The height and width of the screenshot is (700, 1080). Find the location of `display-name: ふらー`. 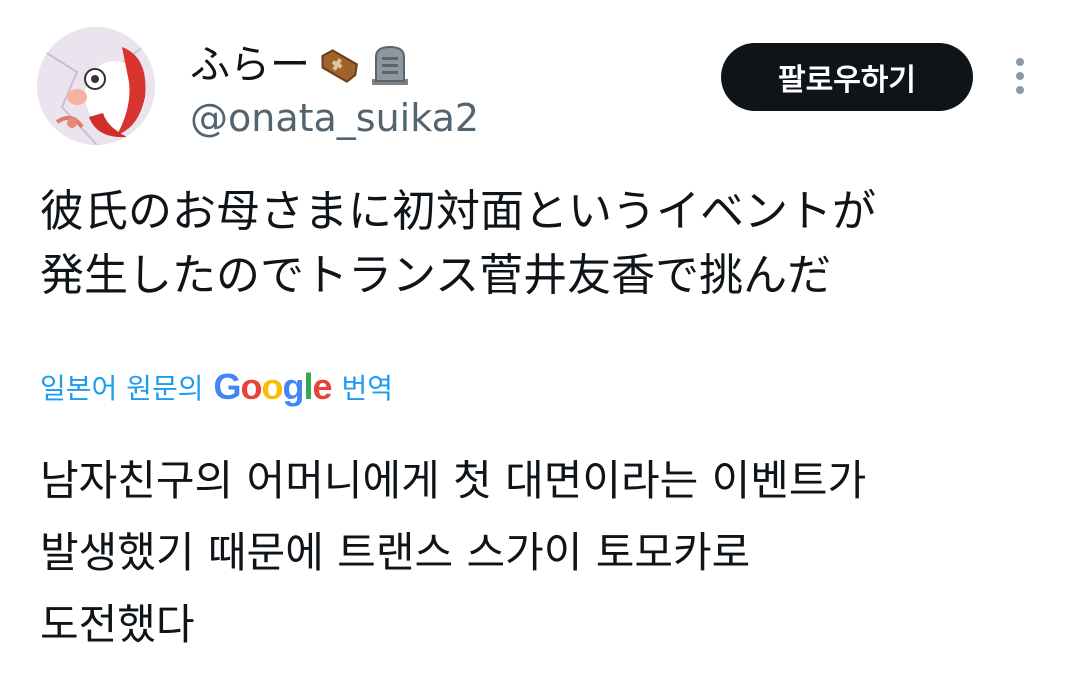

display-name: ふらー is located at coordinates (250, 65).